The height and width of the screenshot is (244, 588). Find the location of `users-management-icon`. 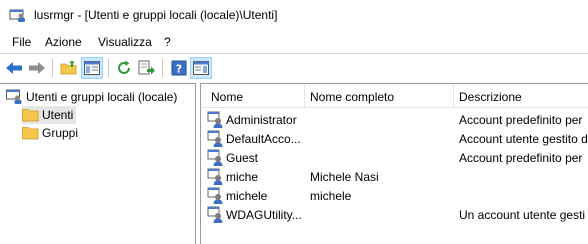

users-management-icon is located at coordinates (17, 15).